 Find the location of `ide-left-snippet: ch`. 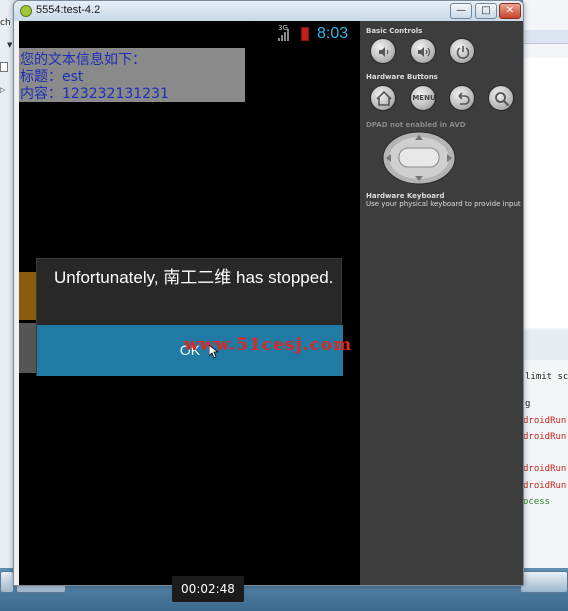

ide-left-snippet: ch is located at coordinates (5, 23).